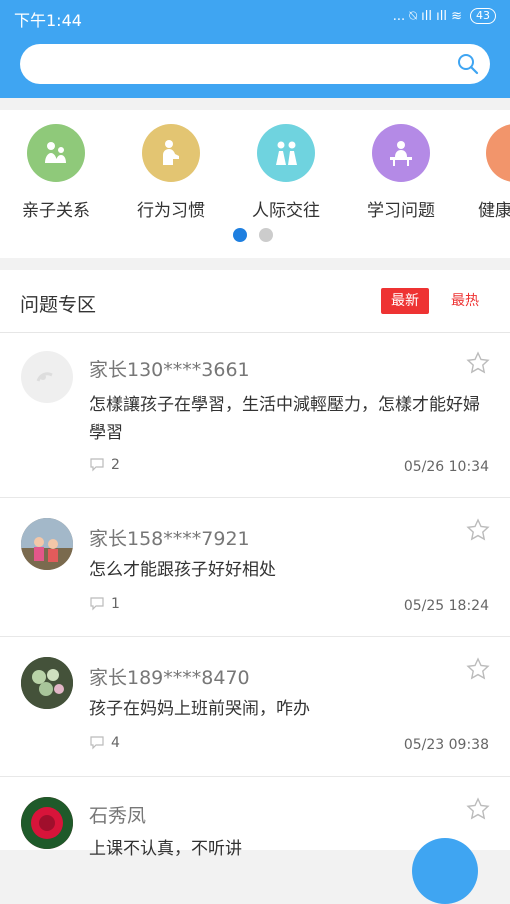 Image resolution: width=510 pixels, height=904 pixels. I want to click on tab-hottest: 最热, so click(465, 301).